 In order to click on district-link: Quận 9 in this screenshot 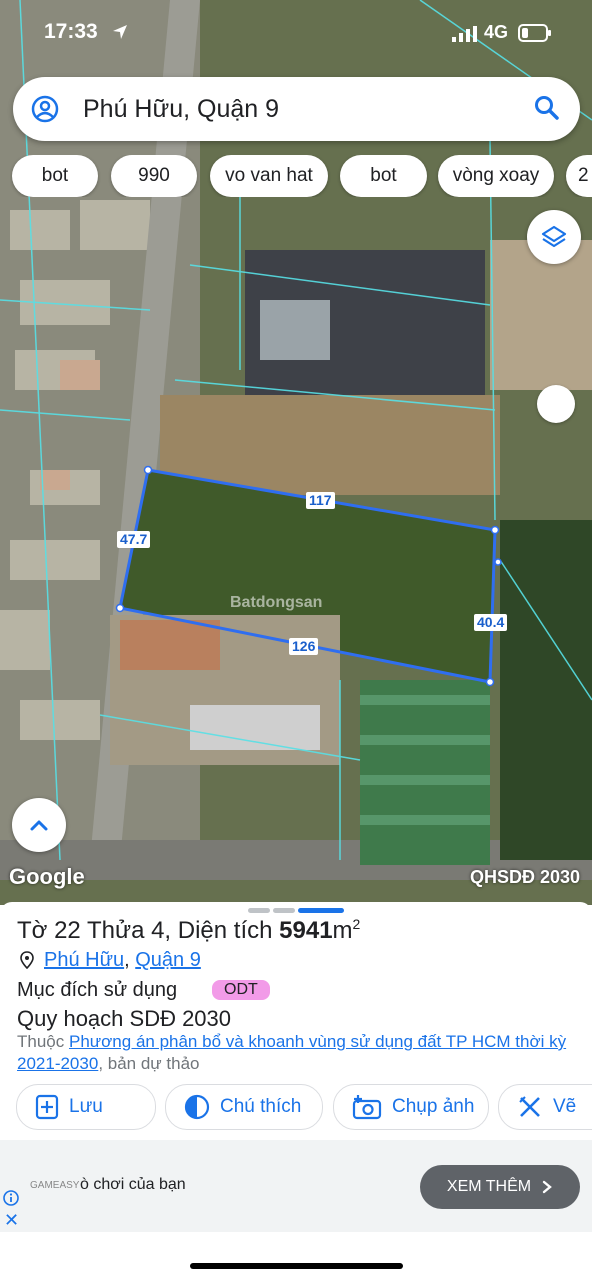, I will do `click(168, 960)`.